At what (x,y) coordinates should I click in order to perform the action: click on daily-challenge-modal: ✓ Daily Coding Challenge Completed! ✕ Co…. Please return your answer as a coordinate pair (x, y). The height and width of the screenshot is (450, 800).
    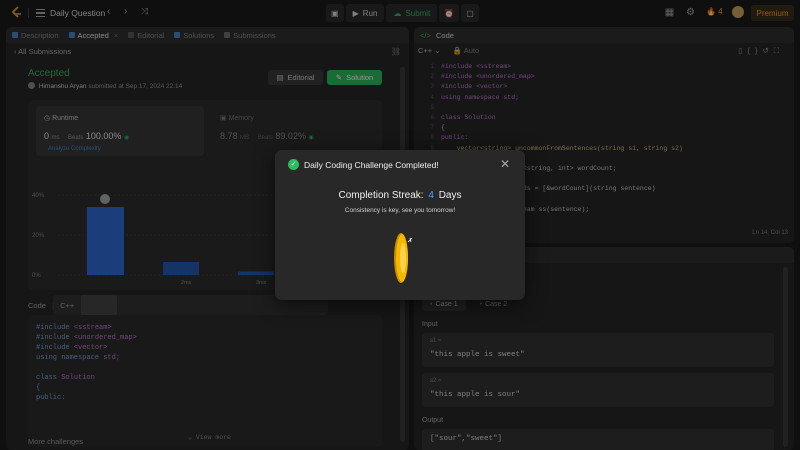
    Looking at the image, I should click on (400, 225).